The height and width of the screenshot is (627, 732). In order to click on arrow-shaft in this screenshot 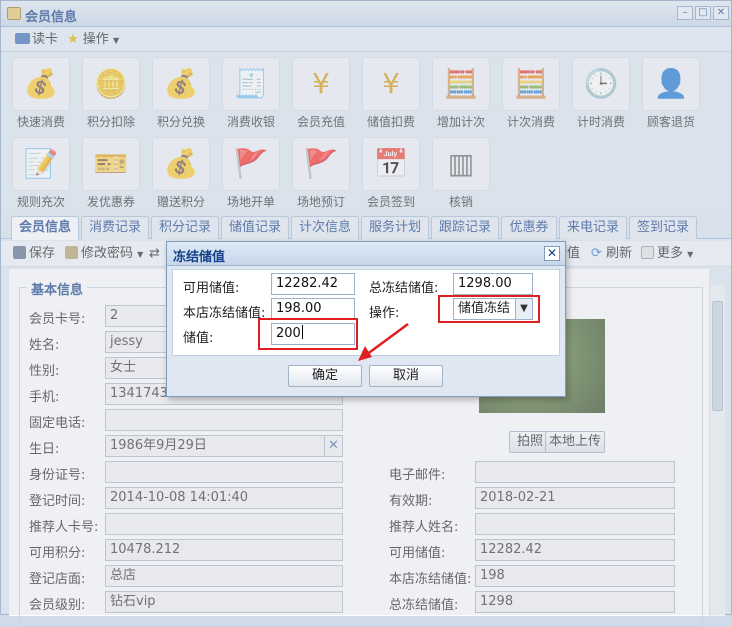, I will do `click(387, 339)`.